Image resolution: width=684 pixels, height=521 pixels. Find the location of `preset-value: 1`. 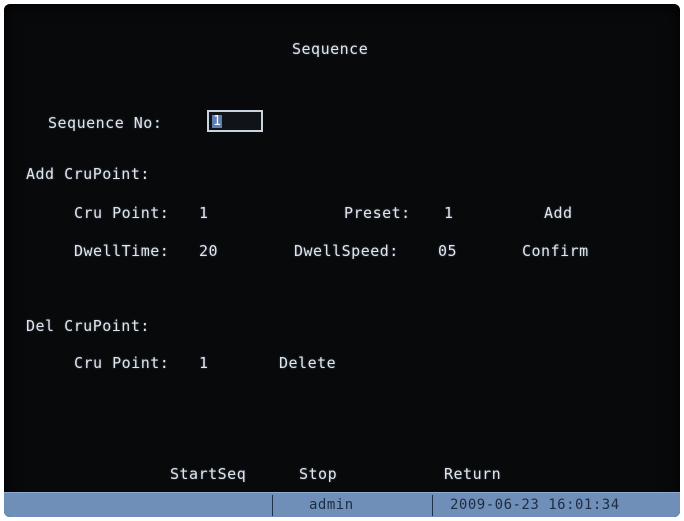

preset-value: 1 is located at coordinates (449, 213).